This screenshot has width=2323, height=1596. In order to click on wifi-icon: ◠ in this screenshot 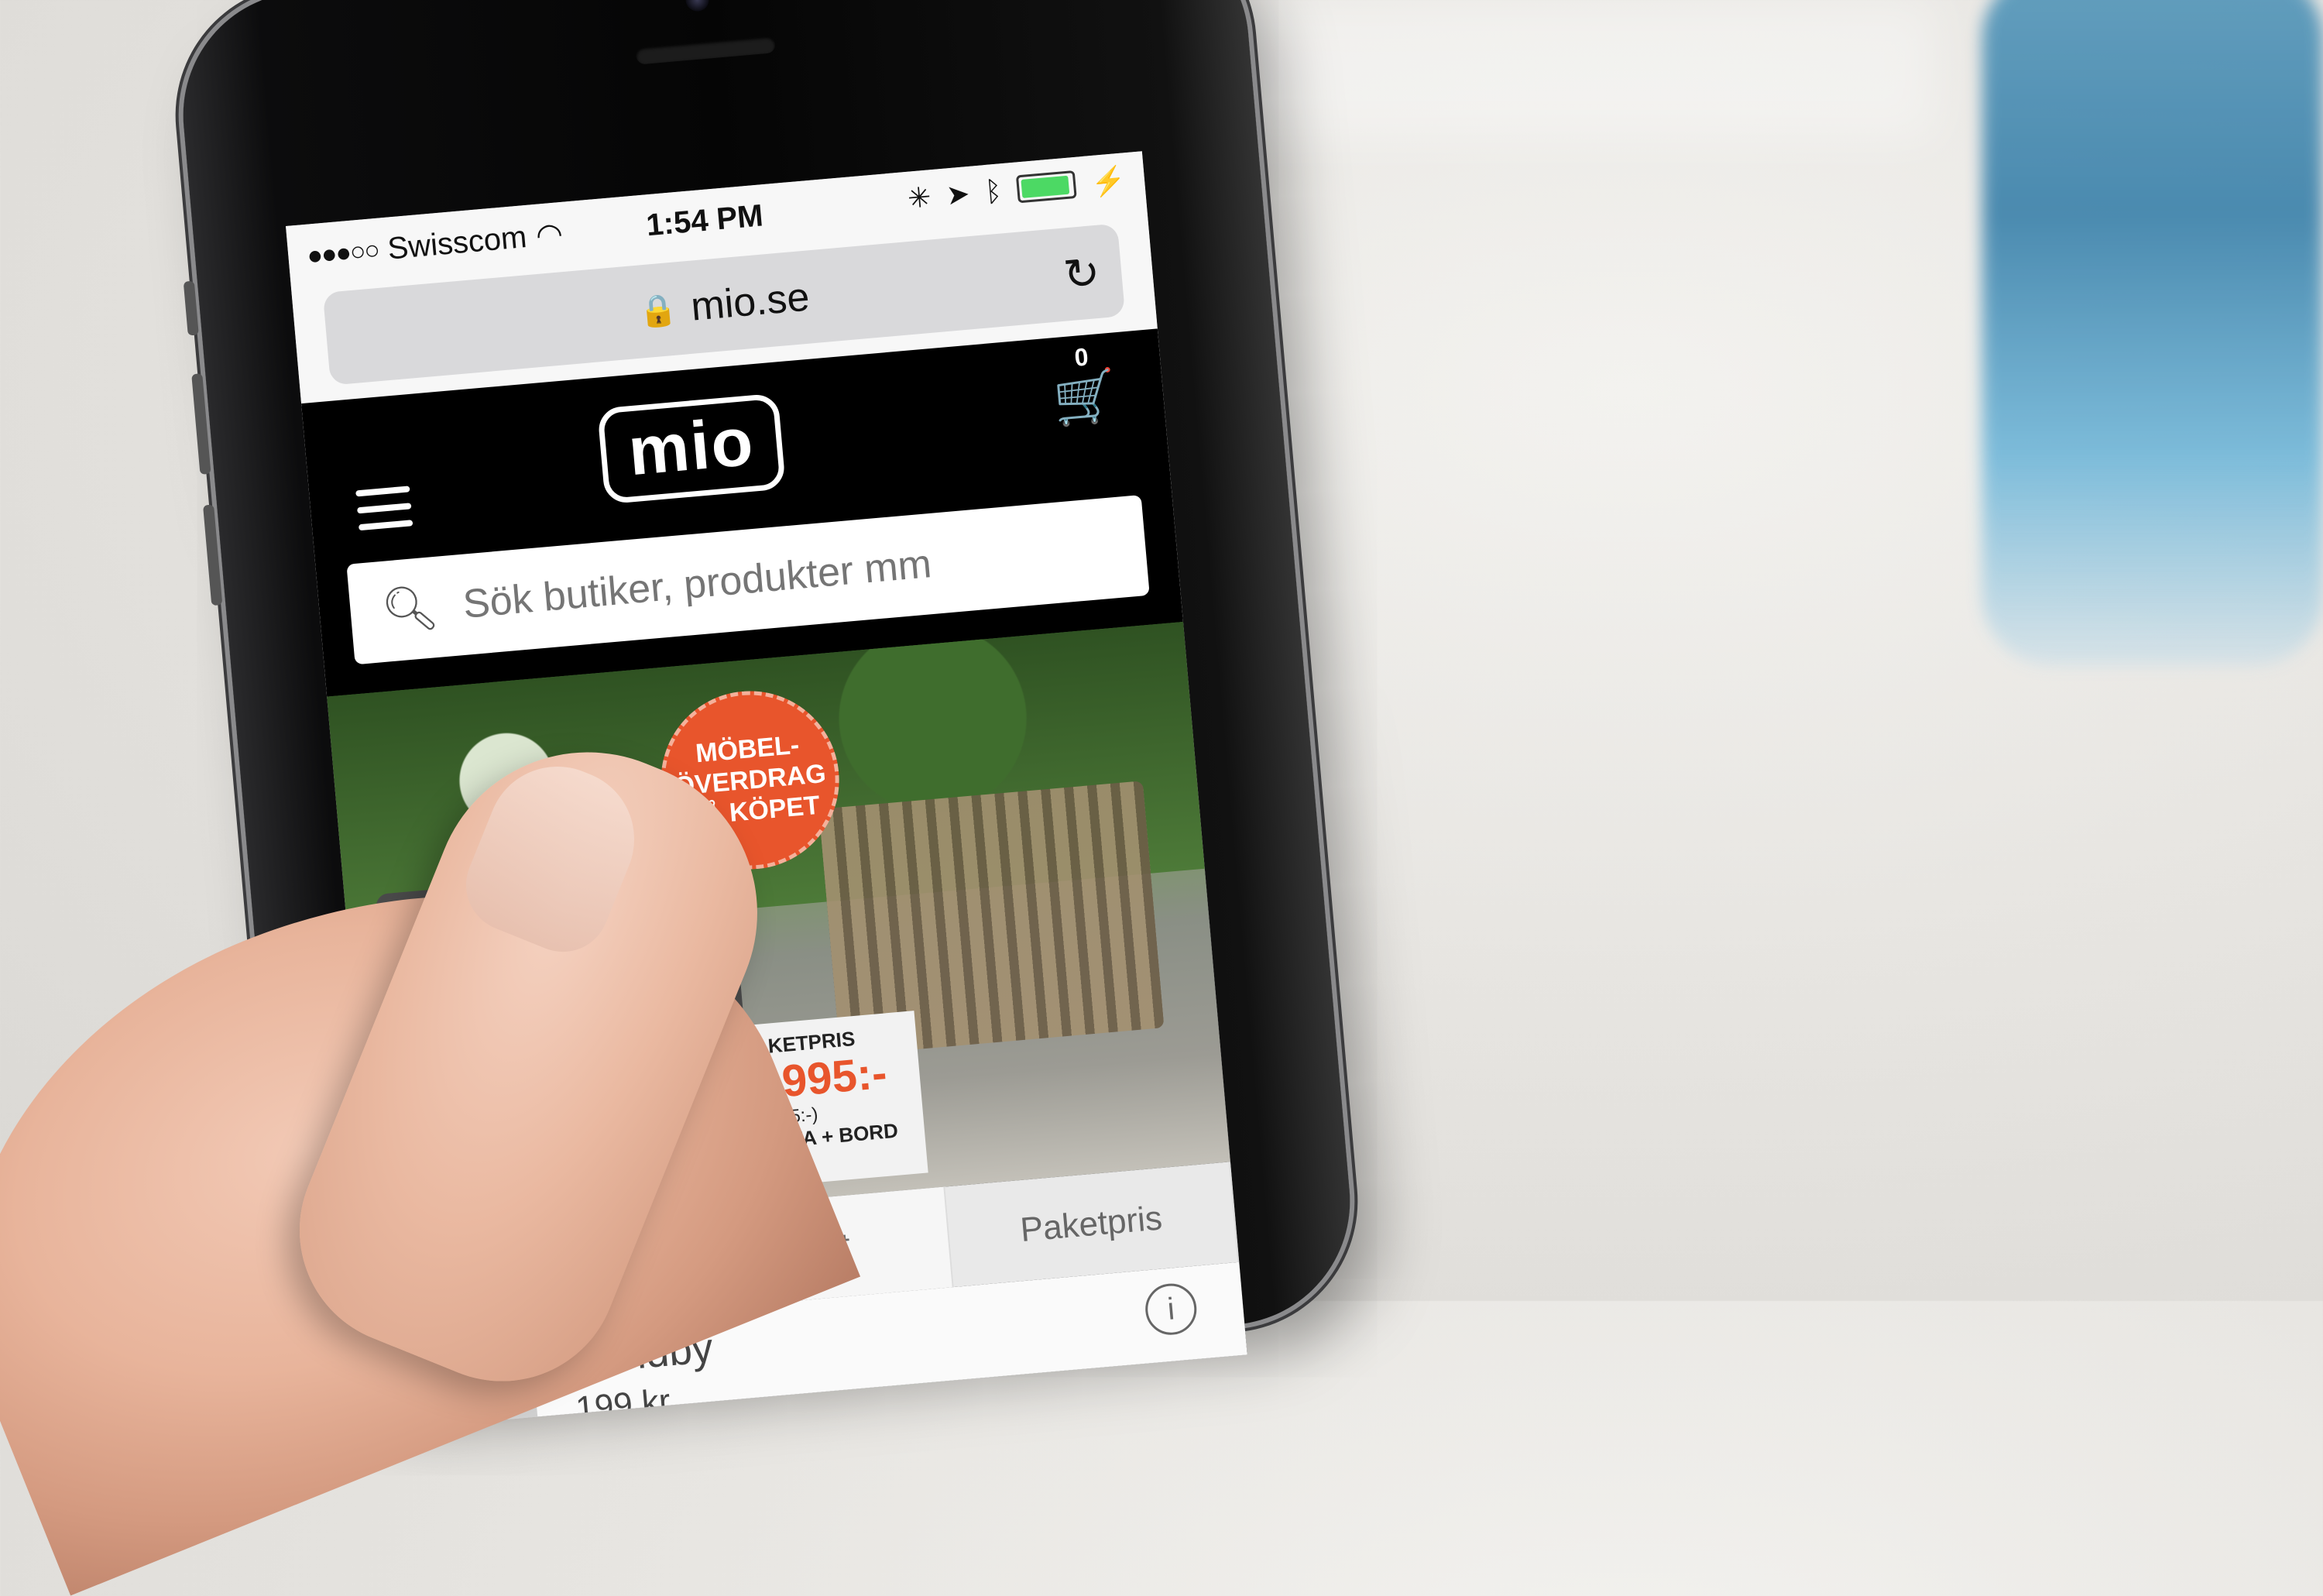, I will do `click(549, 234)`.